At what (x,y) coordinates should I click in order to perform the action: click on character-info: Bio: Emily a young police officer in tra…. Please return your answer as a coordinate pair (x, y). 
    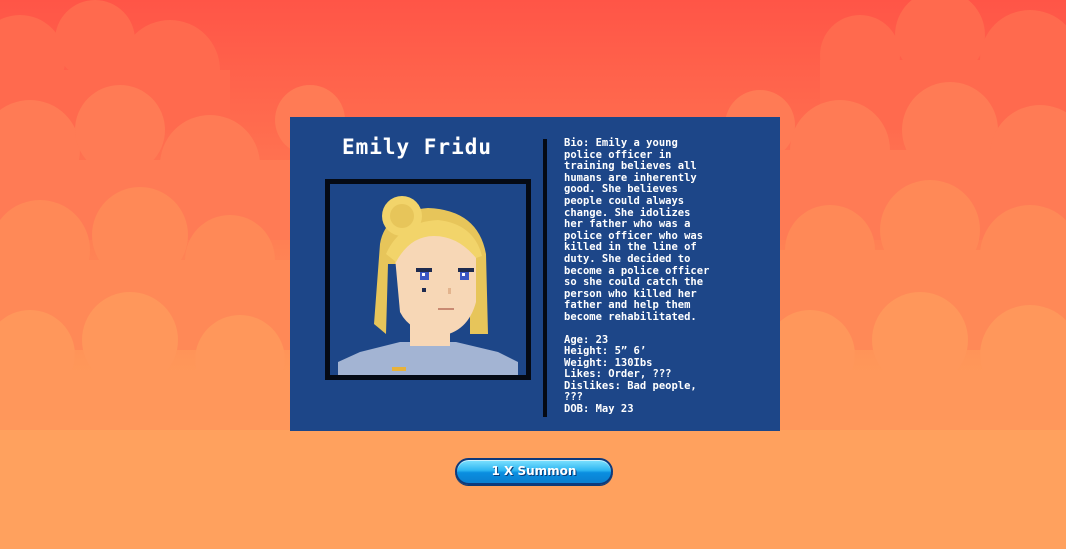
    Looking at the image, I should click on (667, 276).